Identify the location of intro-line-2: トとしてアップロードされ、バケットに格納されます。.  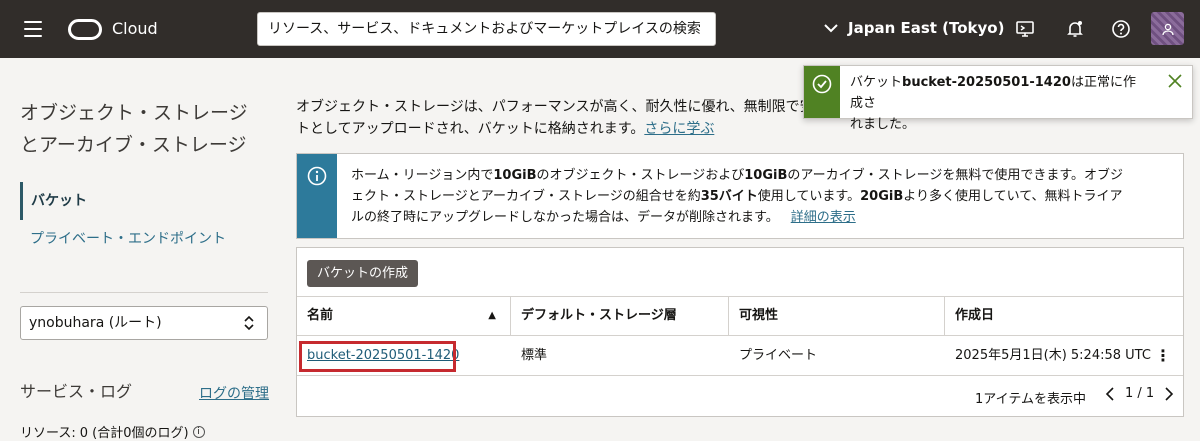
(470, 129).